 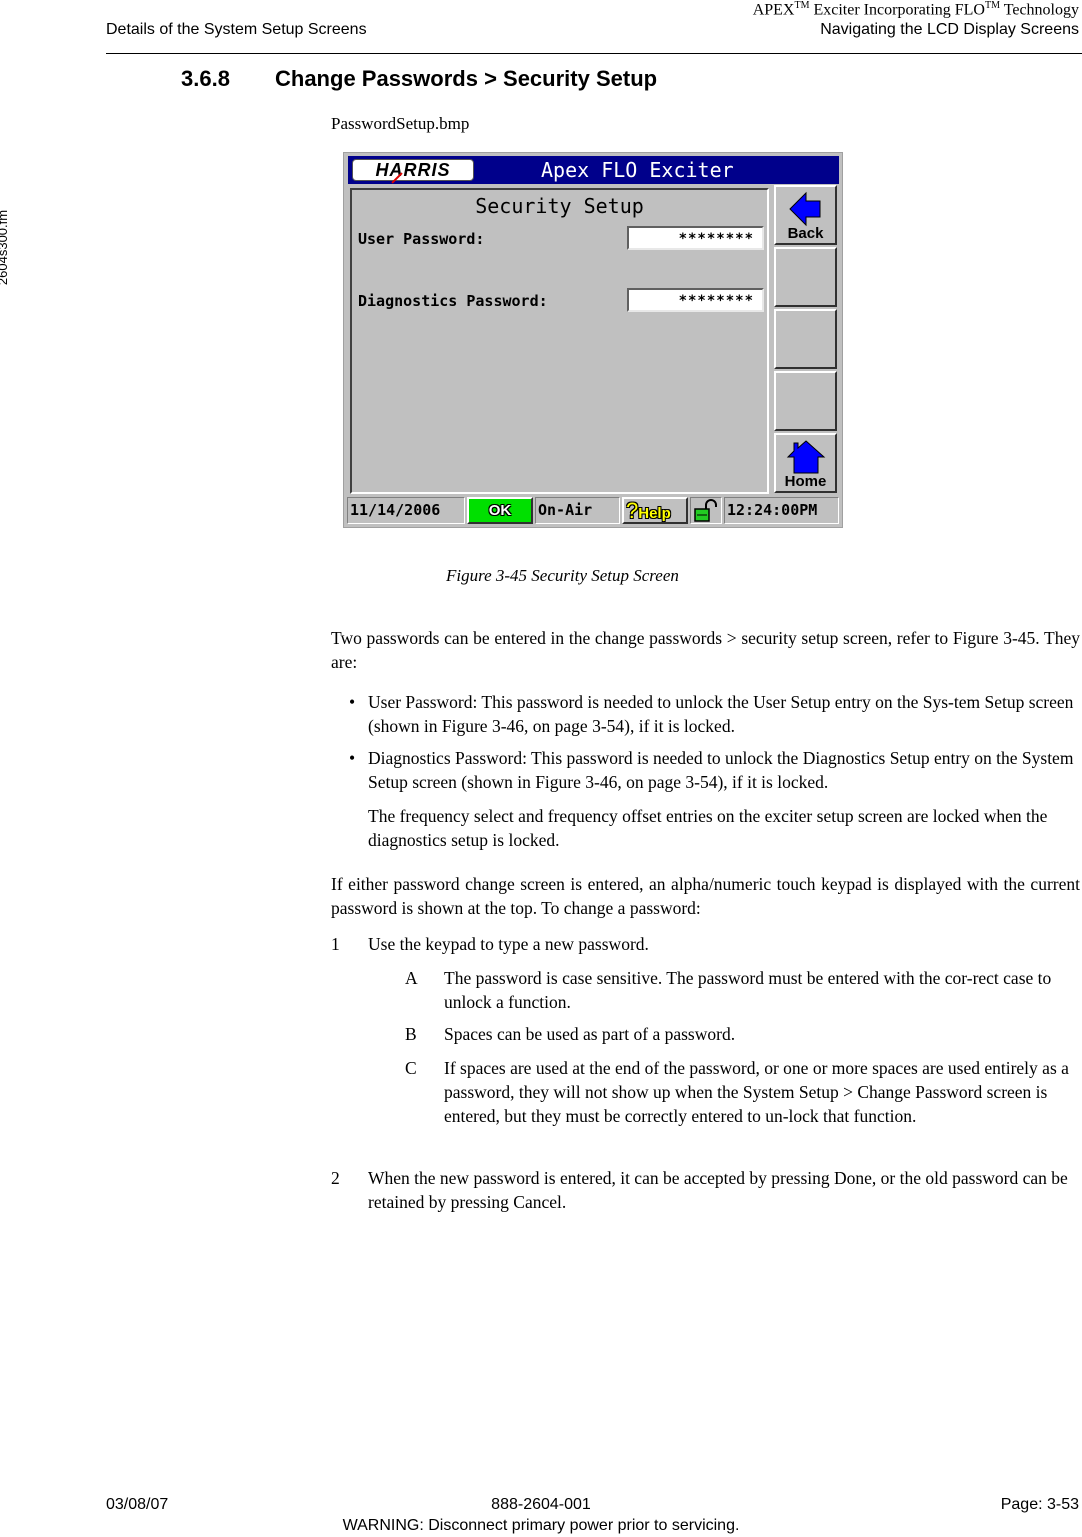 I want to click on header-divider, so click(x=594, y=53).